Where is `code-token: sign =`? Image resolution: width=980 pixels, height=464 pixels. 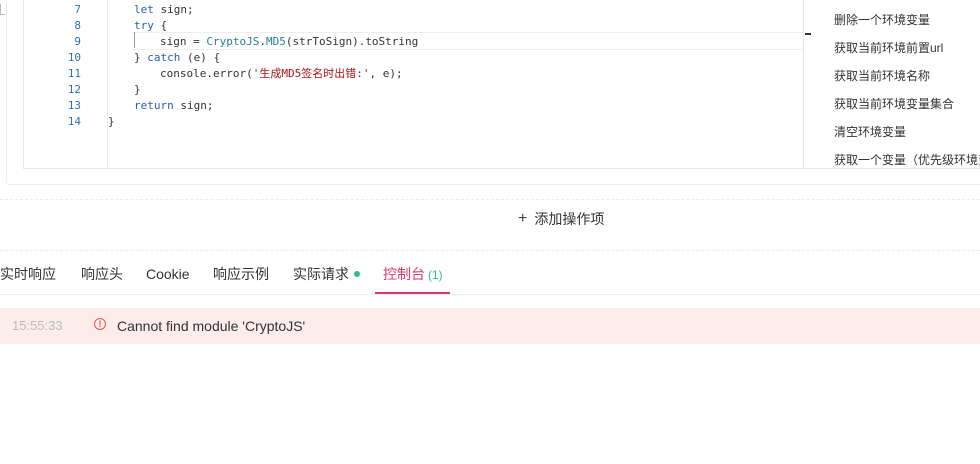
code-token: sign = is located at coordinates (183, 41).